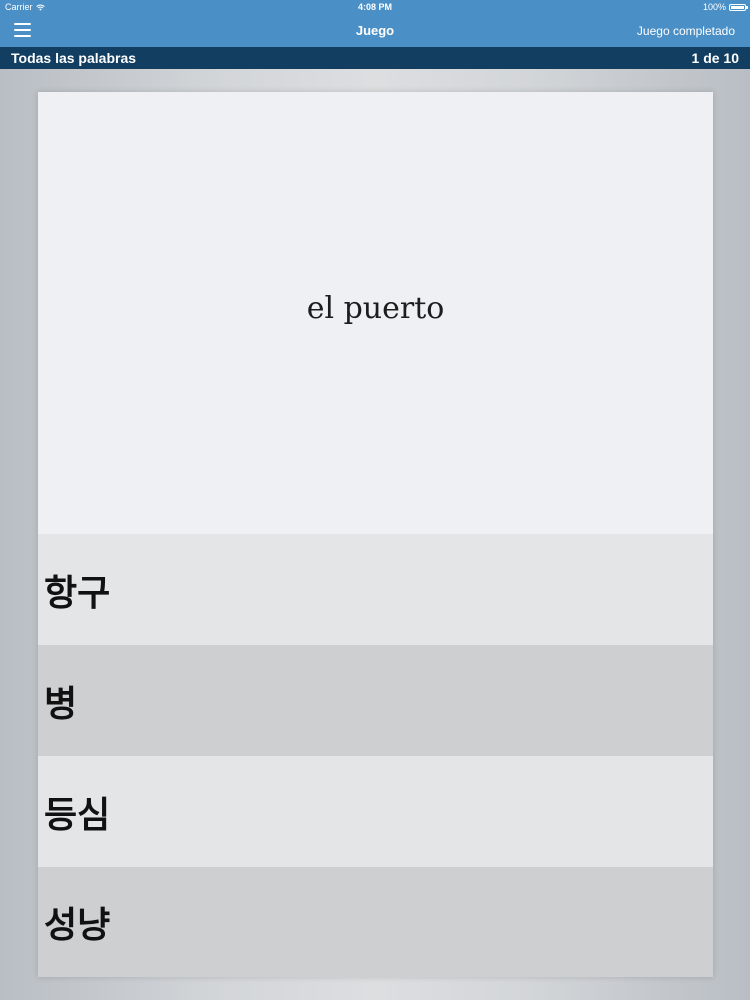  Describe the element at coordinates (375, 700) in the screenshot. I see `answer-option-2: 병` at that location.